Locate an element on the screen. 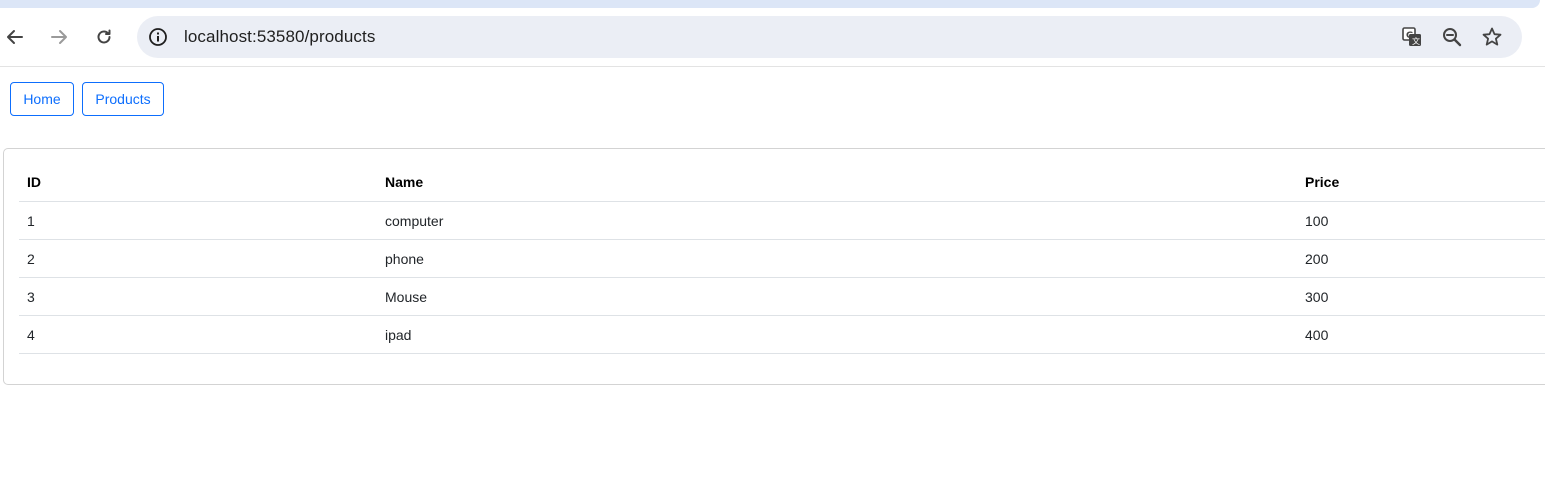 The height and width of the screenshot is (493, 1545). cell-name: Mouse is located at coordinates (837, 296).